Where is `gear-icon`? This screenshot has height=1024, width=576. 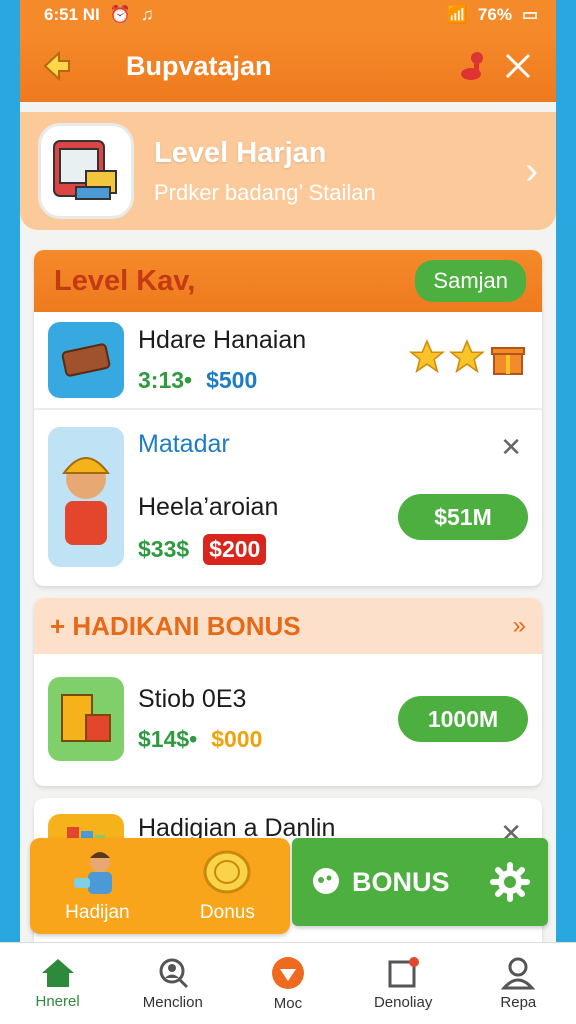 gear-icon is located at coordinates (510, 882).